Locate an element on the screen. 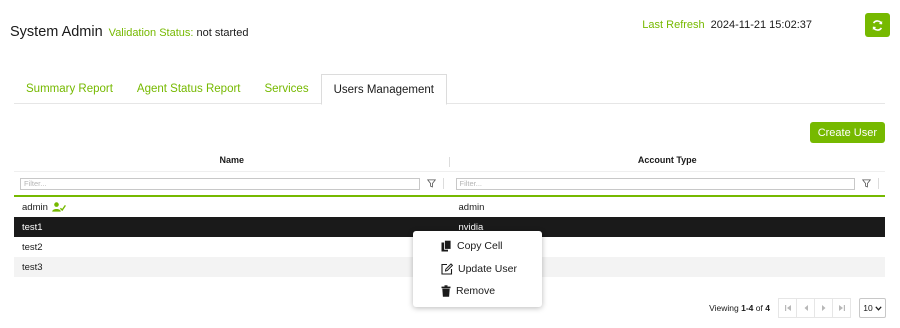 The image size is (900, 328). last-refresh-label: Last Refresh is located at coordinates (673, 25).